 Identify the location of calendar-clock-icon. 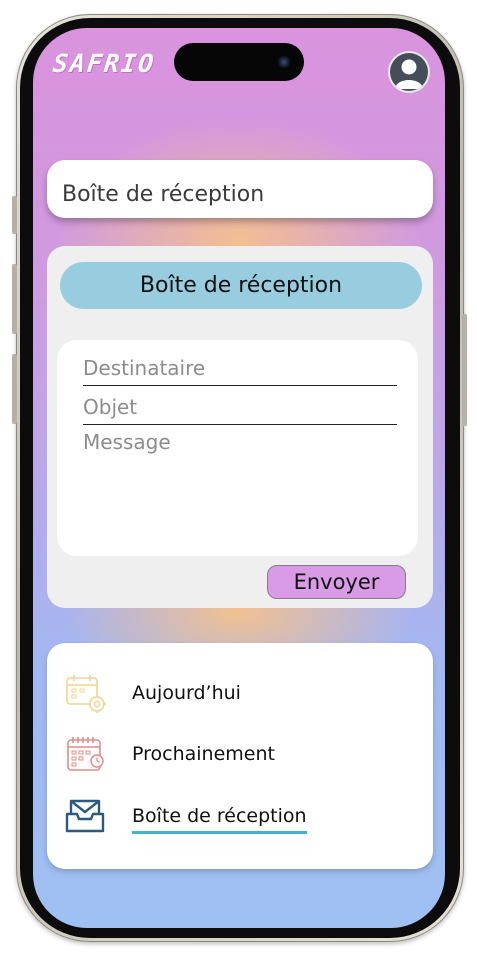
(85, 755).